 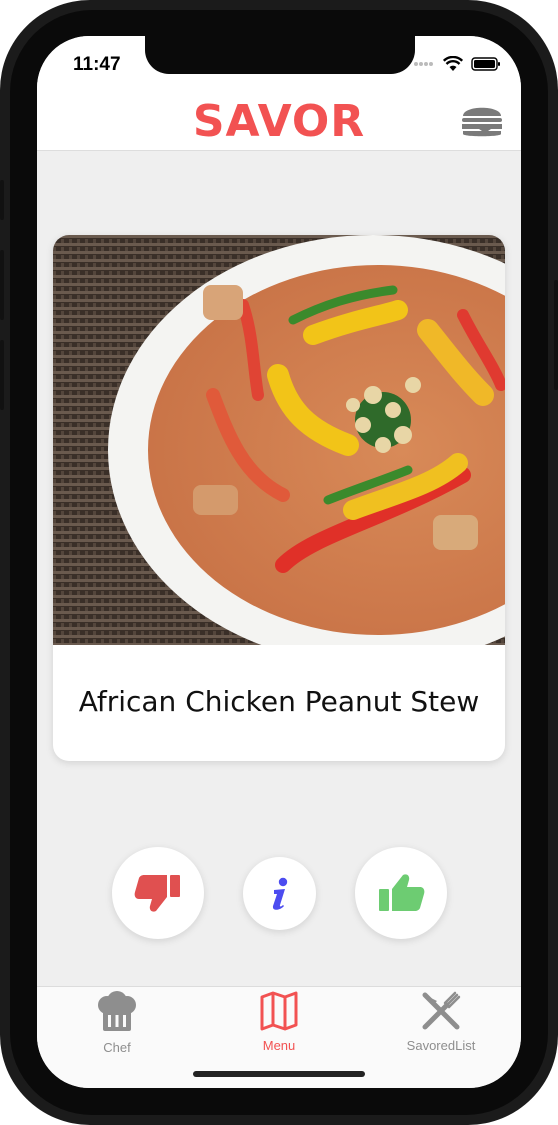 I want to click on info-button, so click(x=279, y=893).